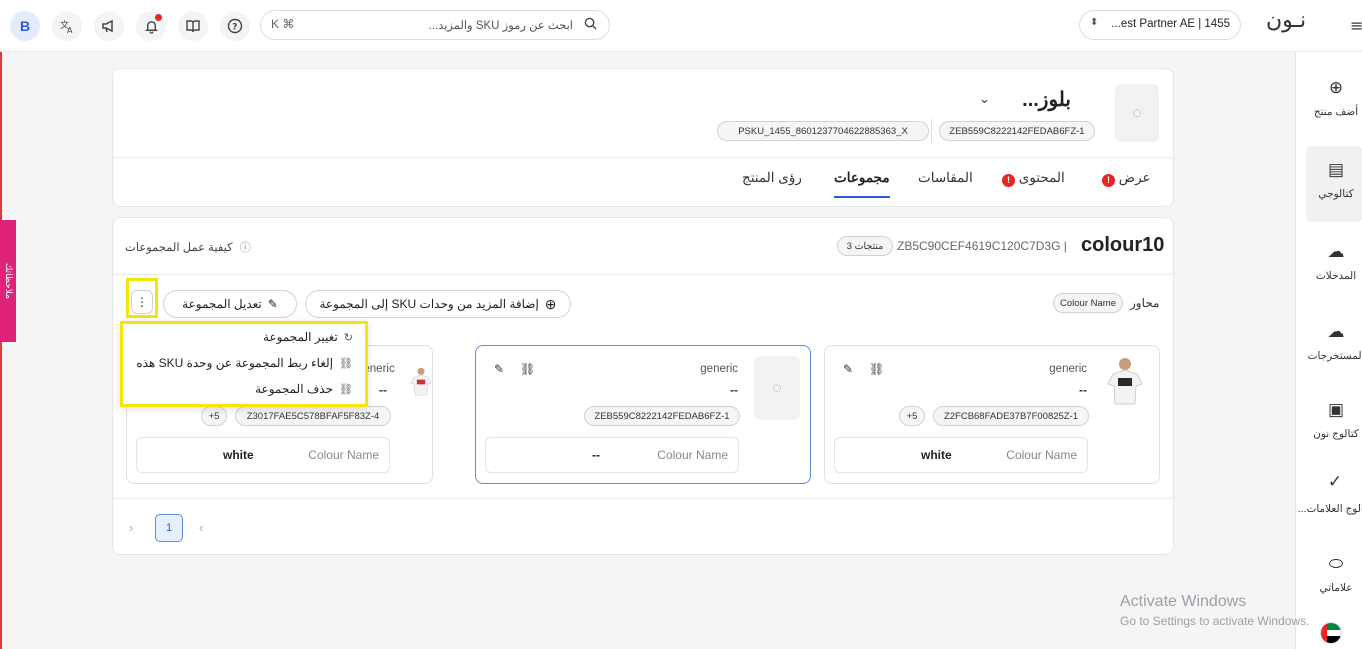 This screenshot has height=649, width=1362. What do you see at coordinates (1286, 20) in the screenshot?
I see `noon-logo: نـون` at bounding box center [1286, 20].